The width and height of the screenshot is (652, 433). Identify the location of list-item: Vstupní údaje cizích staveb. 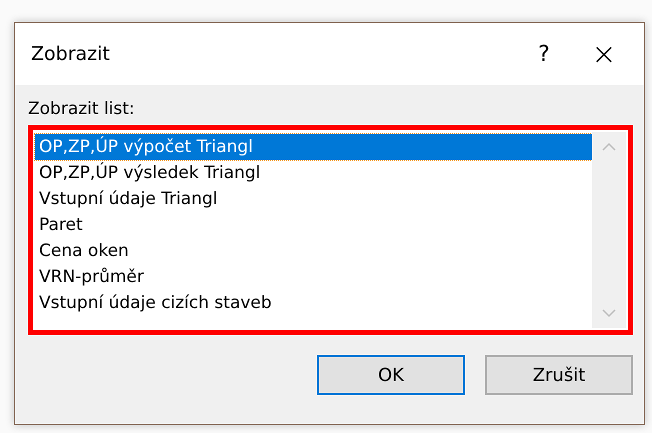
(313, 303).